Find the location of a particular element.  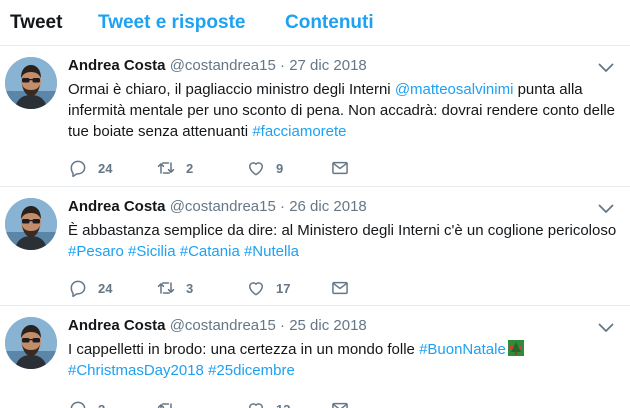

tab-tweet: Tweet is located at coordinates (36, 23).